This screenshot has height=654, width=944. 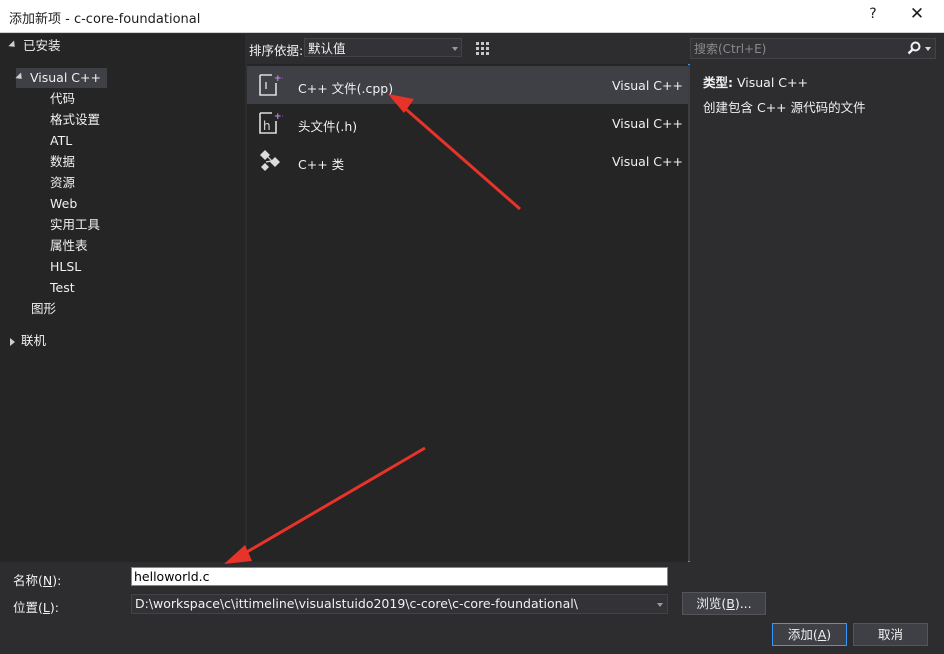 What do you see at coordinates (917, 14) in the screenshot?
I see `close-button: ✕` at bounding box center [917, 14].